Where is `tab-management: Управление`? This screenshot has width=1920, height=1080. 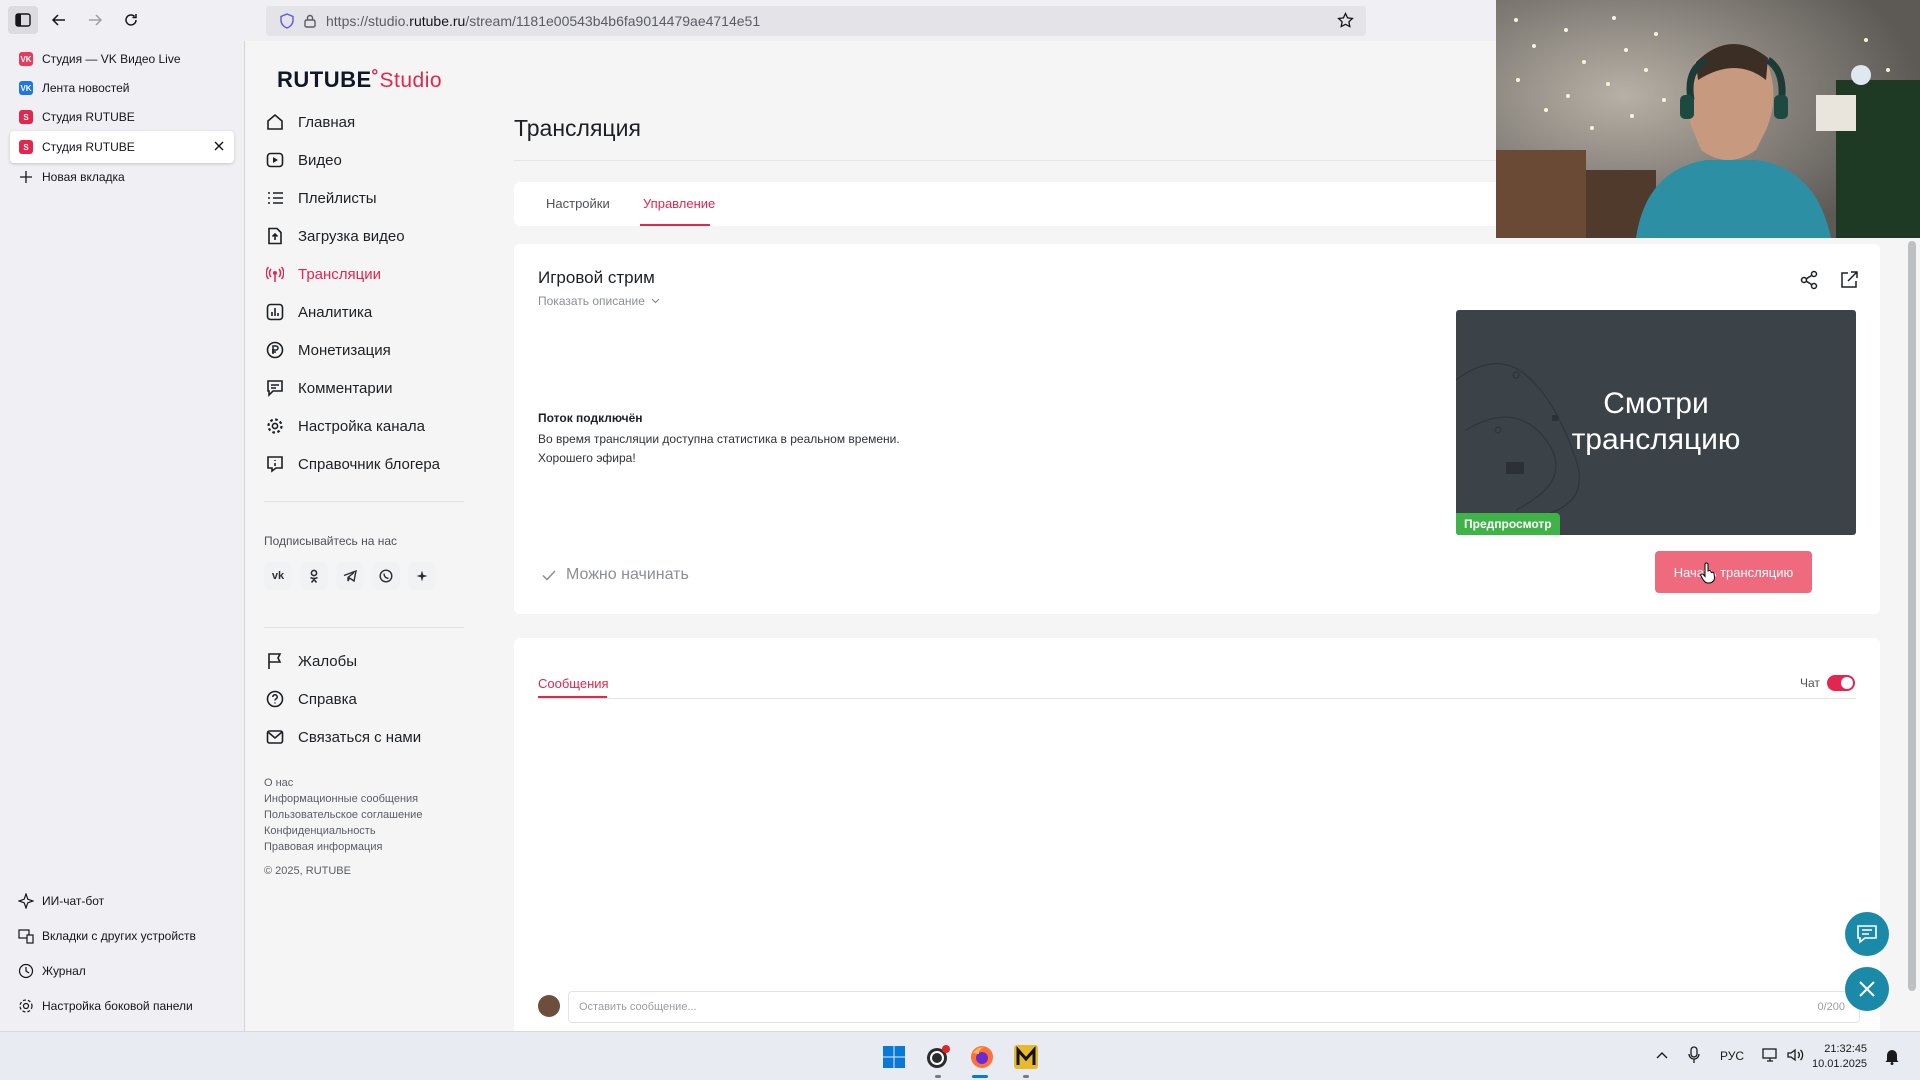 tab-management: Управление is located at coordinates (679, 203).